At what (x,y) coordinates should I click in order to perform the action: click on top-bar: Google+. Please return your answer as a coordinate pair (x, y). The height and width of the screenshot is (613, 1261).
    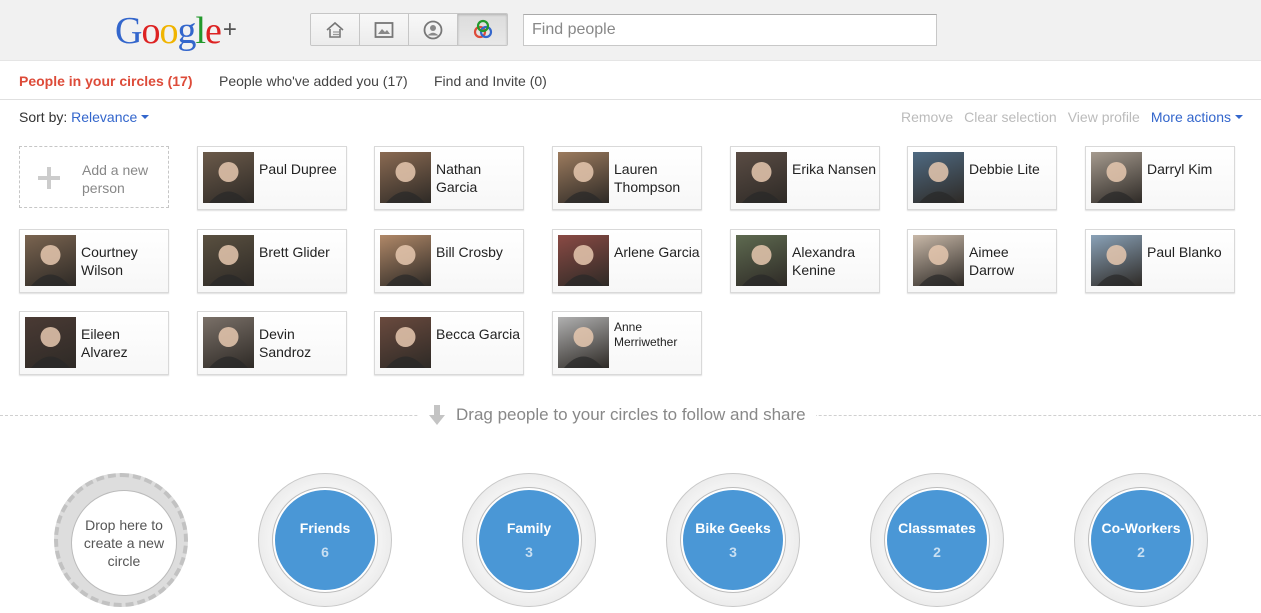
    Looking at the image, I should click on (630, 30).